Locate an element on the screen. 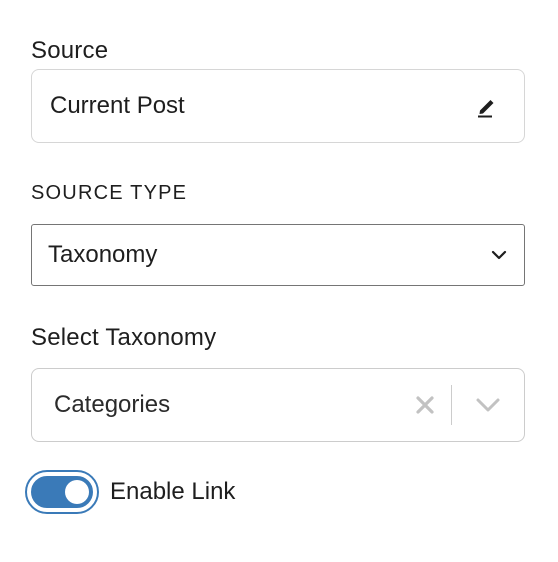 Image resolution: width=558 pixels, height=562 pixels. enable-link-toggle-row: Enable Link is located at coordinates (130, 492).